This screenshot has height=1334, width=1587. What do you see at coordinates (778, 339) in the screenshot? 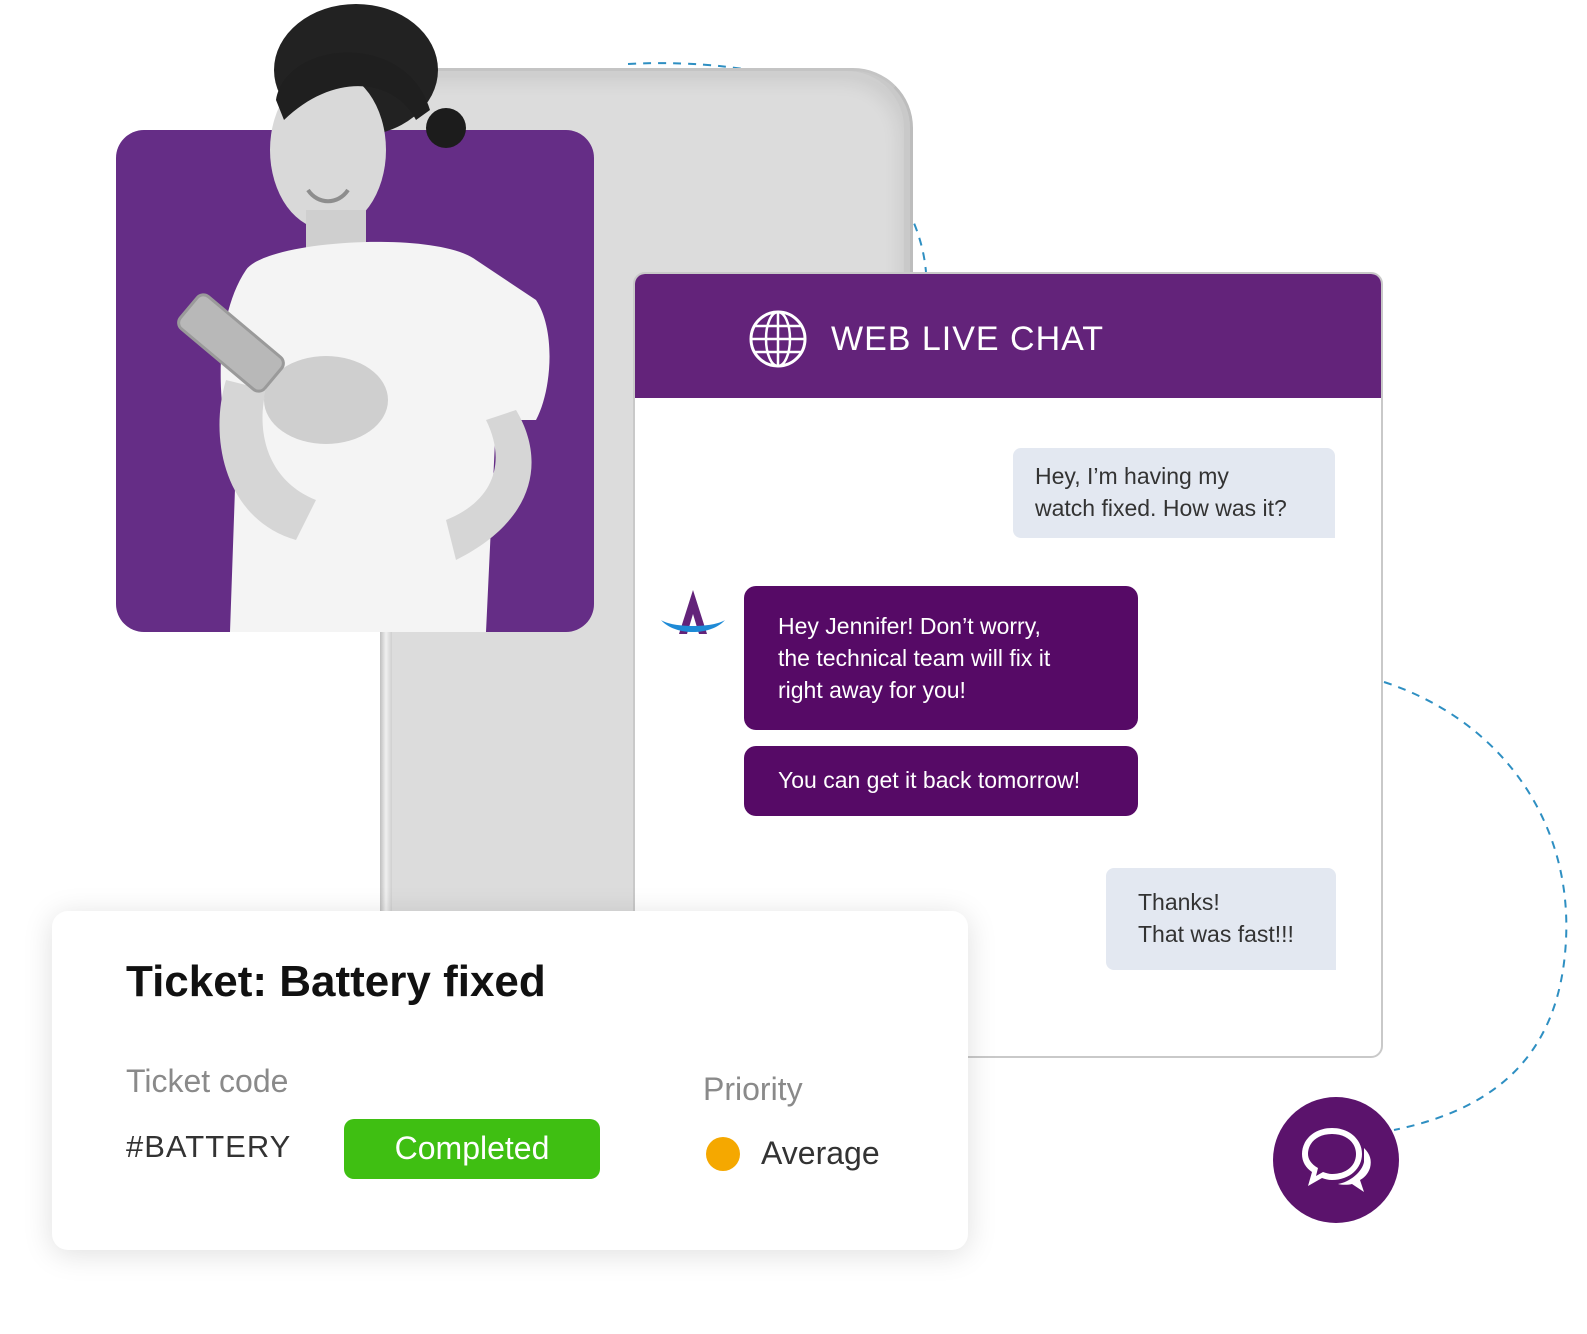
I see `globe-icon` at bounding box center [778, 339].